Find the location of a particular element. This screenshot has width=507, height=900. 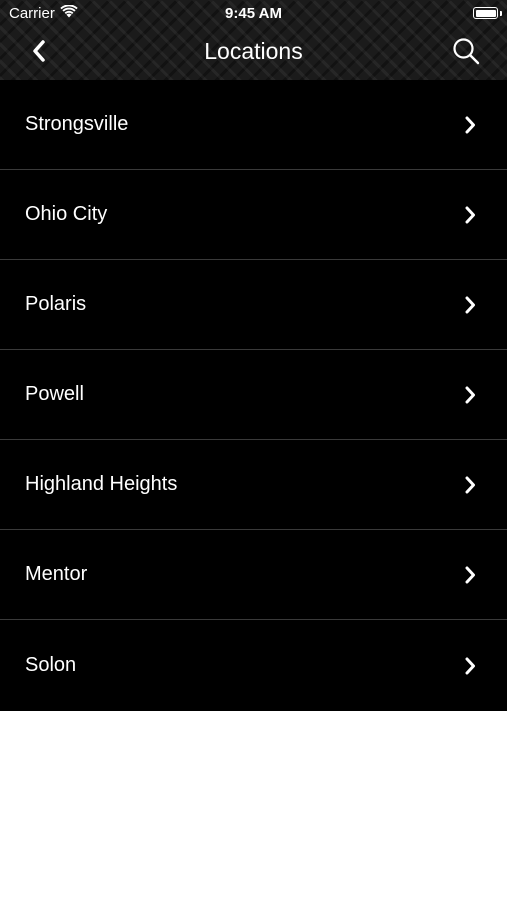

battery-icon is located at coordinates (485, 13).